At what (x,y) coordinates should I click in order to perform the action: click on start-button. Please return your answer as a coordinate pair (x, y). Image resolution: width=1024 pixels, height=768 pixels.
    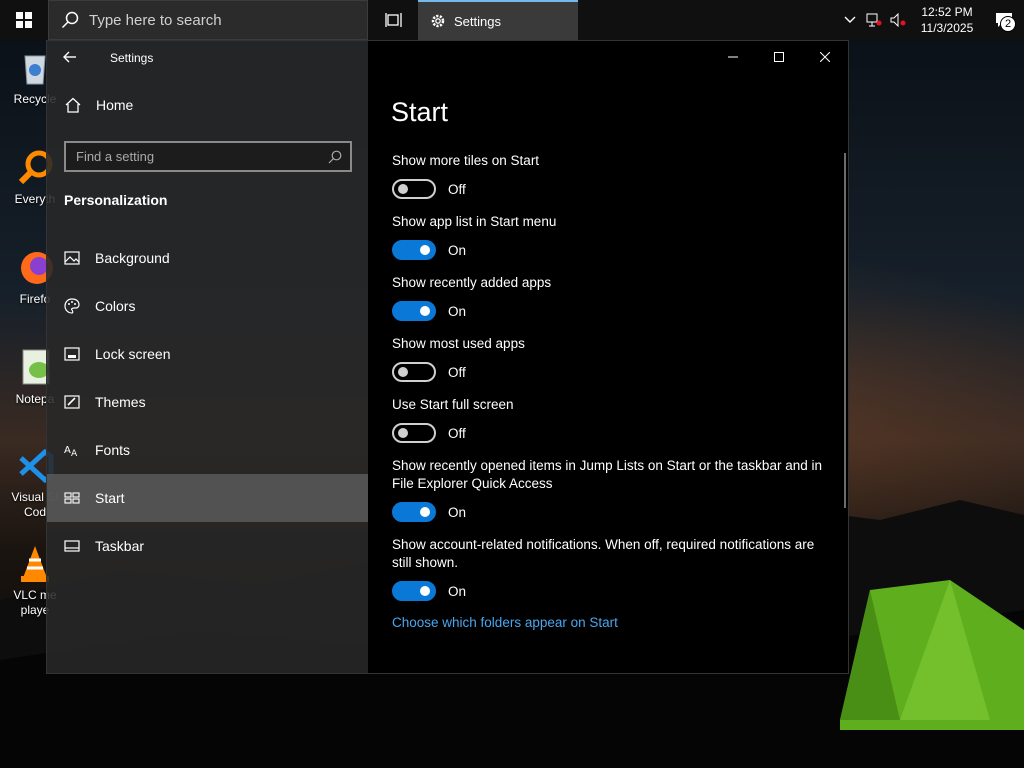
    Looking at the image, I should click on (24, 20).